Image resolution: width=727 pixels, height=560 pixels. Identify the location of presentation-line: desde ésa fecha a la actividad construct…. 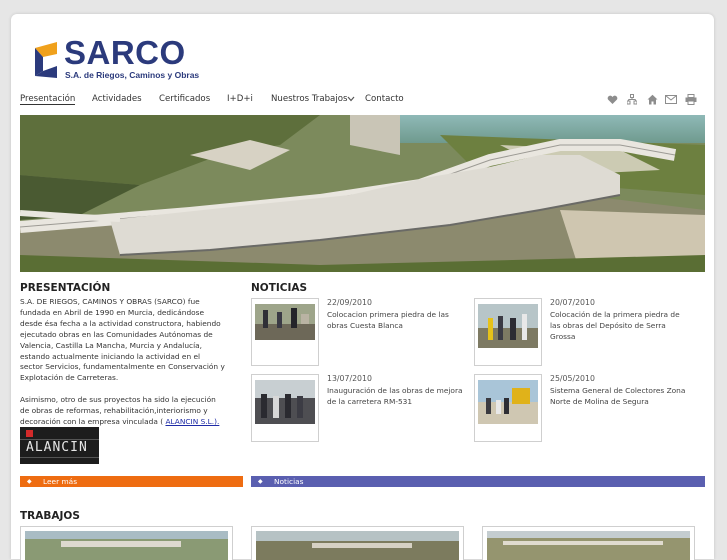
(120, 323).